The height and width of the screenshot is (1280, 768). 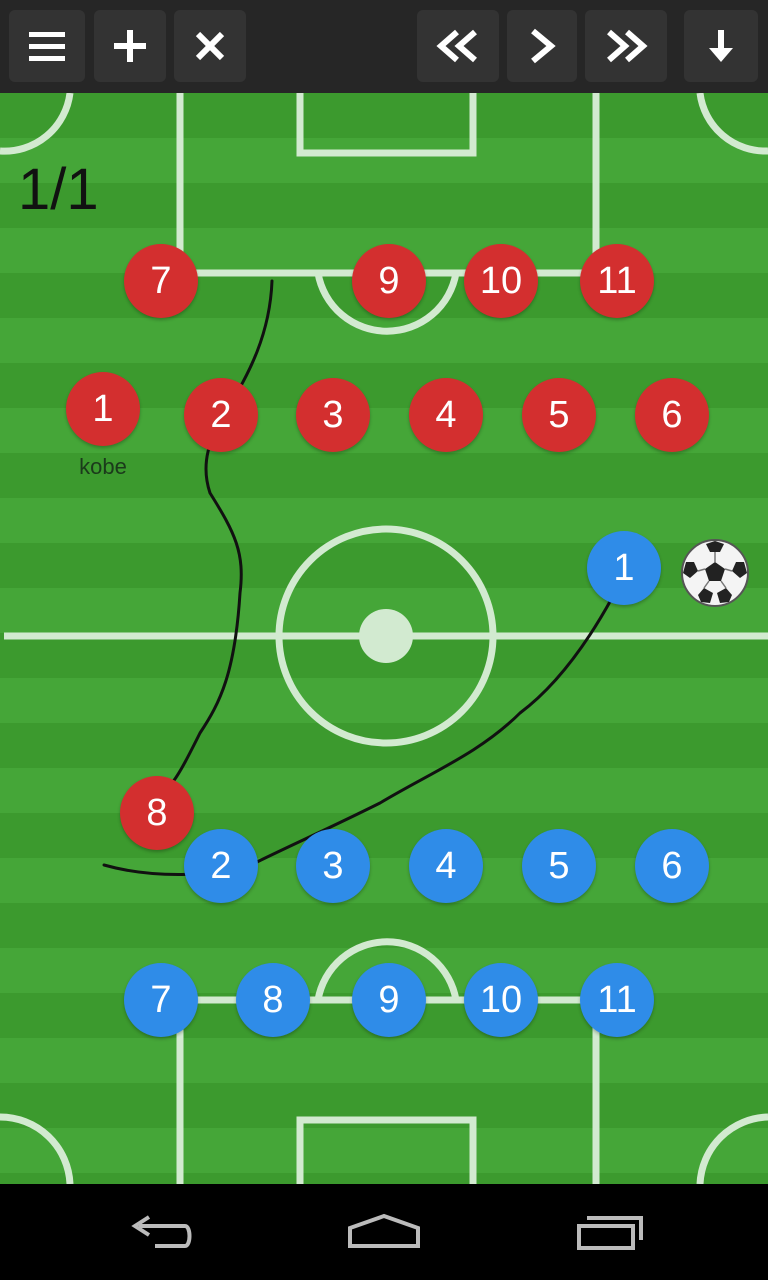 What do you see at coordinates (446, 866) in the screenshot?
I see `blue-player-4: 4` at bounding box center [446, 866].